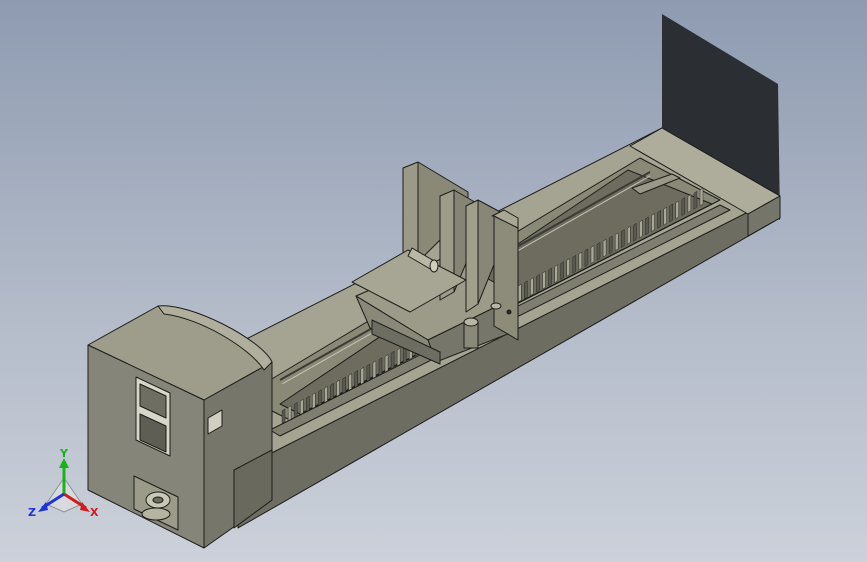  Describe the element at coordinates (94, 512) in the screenshot. I see `x-axis-label: X` at that location.